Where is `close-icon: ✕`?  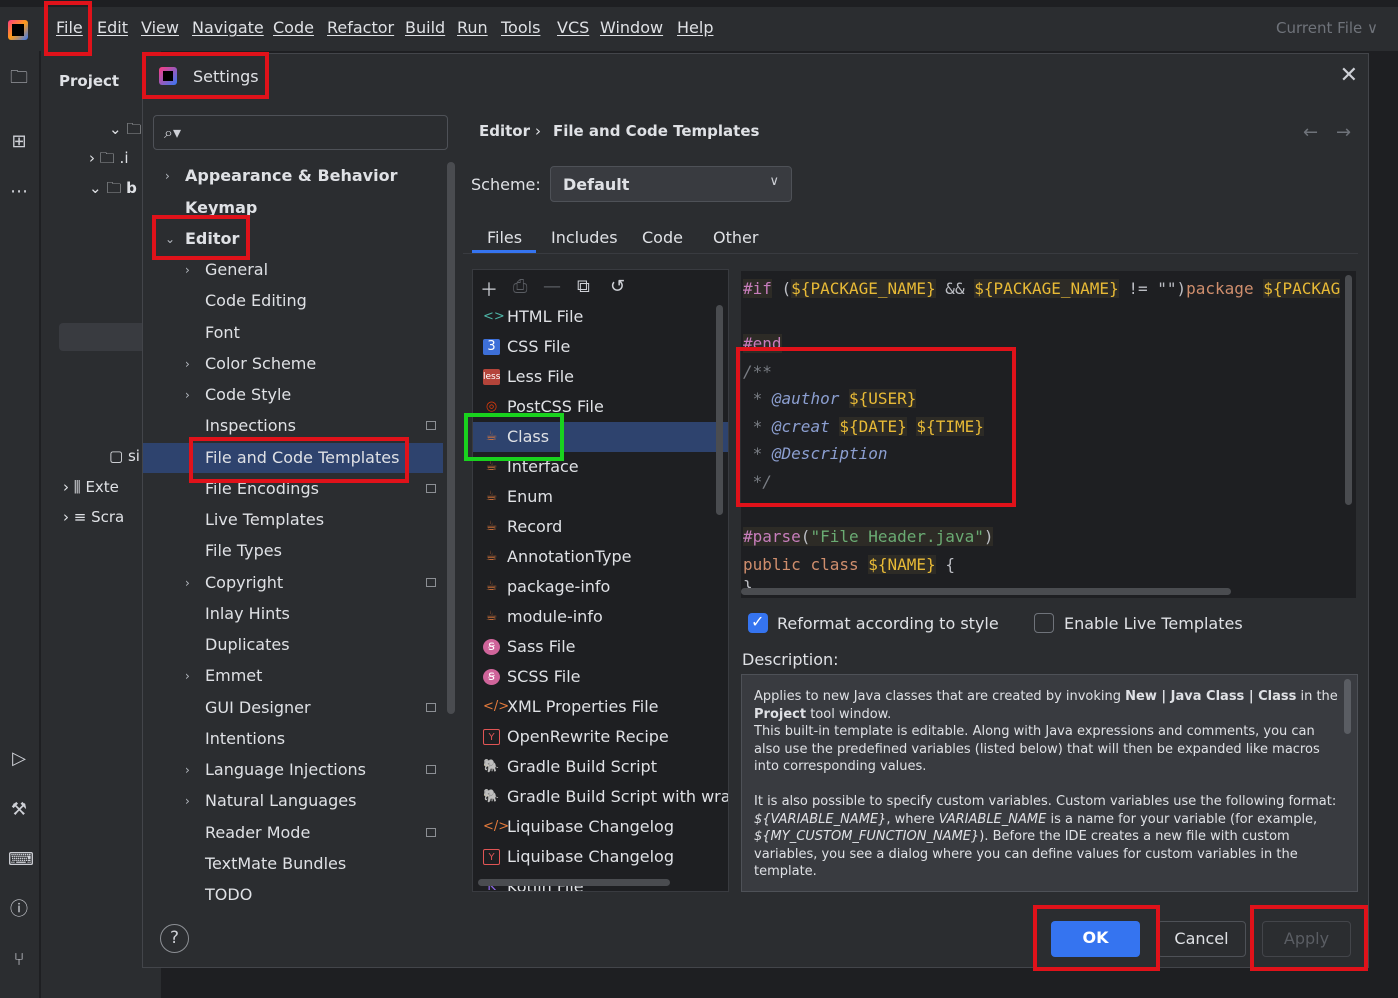
close-icon: ✕ is located at coordinates (1349, 75).